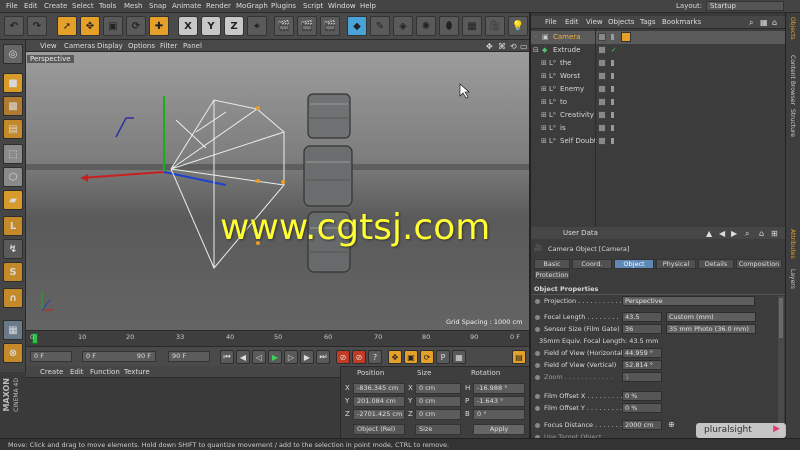 The height and width of the screenshot is (450, 800). Describe the element at coordinates (536, 50) in the screenshot. I see `collapse-icon: ⊟` at that location.